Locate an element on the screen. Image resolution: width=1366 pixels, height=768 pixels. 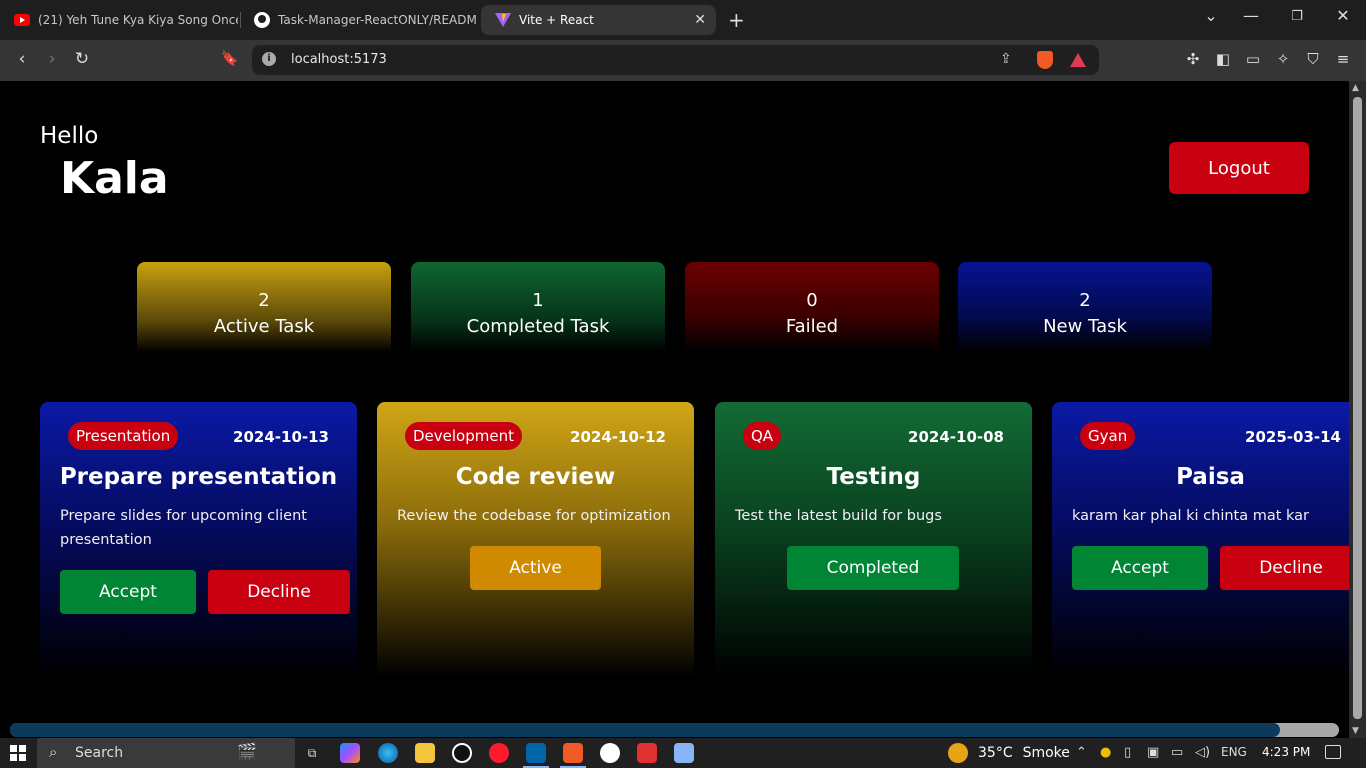
leo-ai-icon: ✧ is located at coordinates (1283, 59).